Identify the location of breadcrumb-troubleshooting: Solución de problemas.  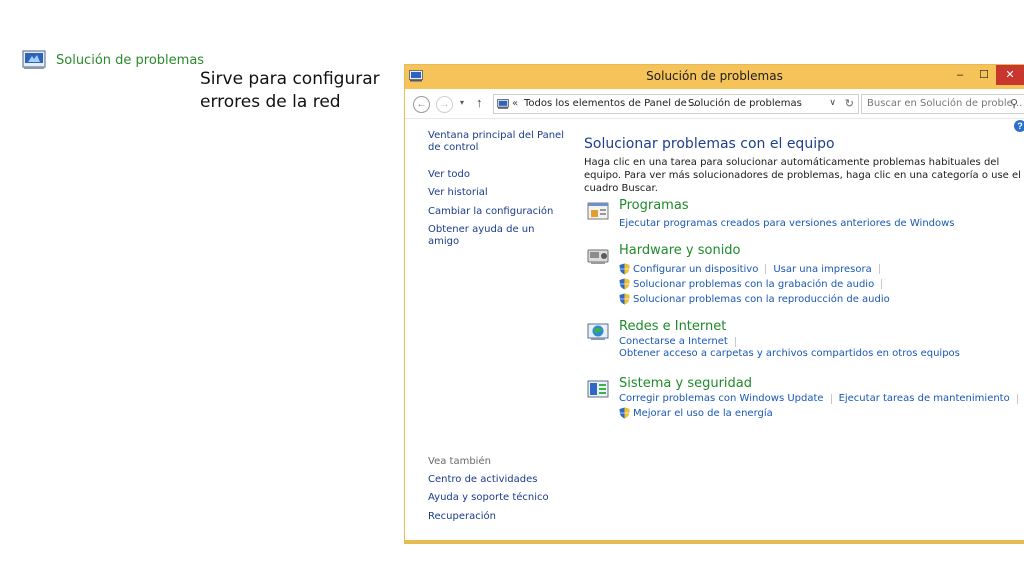
(745, 103).